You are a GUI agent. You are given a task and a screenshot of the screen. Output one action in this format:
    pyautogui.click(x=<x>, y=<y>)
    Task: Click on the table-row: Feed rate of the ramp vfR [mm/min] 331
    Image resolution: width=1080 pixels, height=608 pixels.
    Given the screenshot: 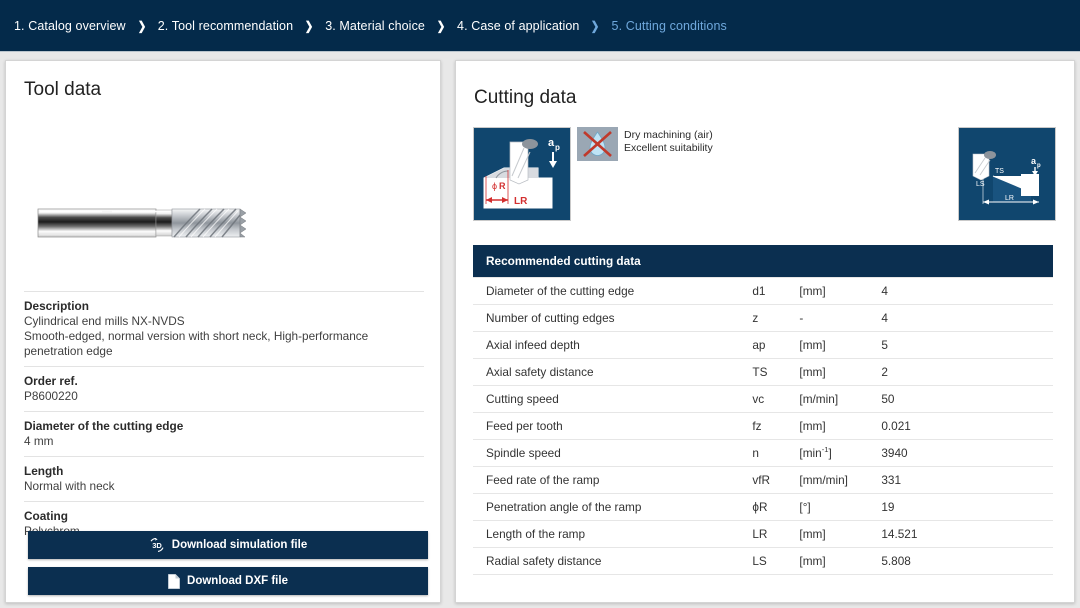 What is the action you would take?
    pyautogui.click(x=763, y=480)
    